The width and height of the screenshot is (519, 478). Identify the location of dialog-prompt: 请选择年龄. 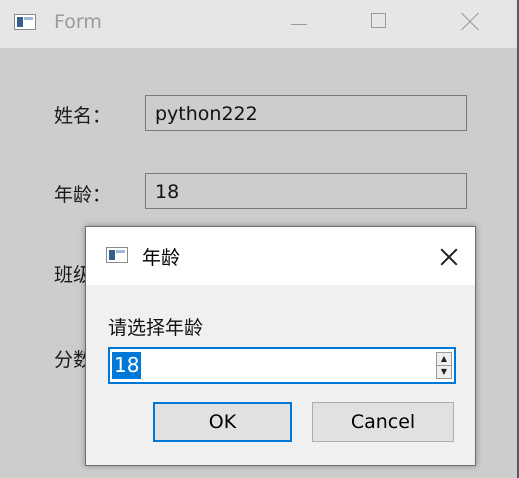
(156, 328).